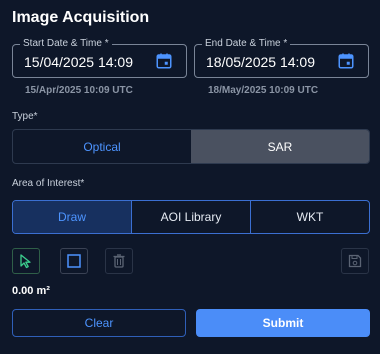 This screenshot has width=380, height=354. Describe the element at coordinates (81, 17) in the screenshot. I see `page-title: Image Acquisition` at that location.